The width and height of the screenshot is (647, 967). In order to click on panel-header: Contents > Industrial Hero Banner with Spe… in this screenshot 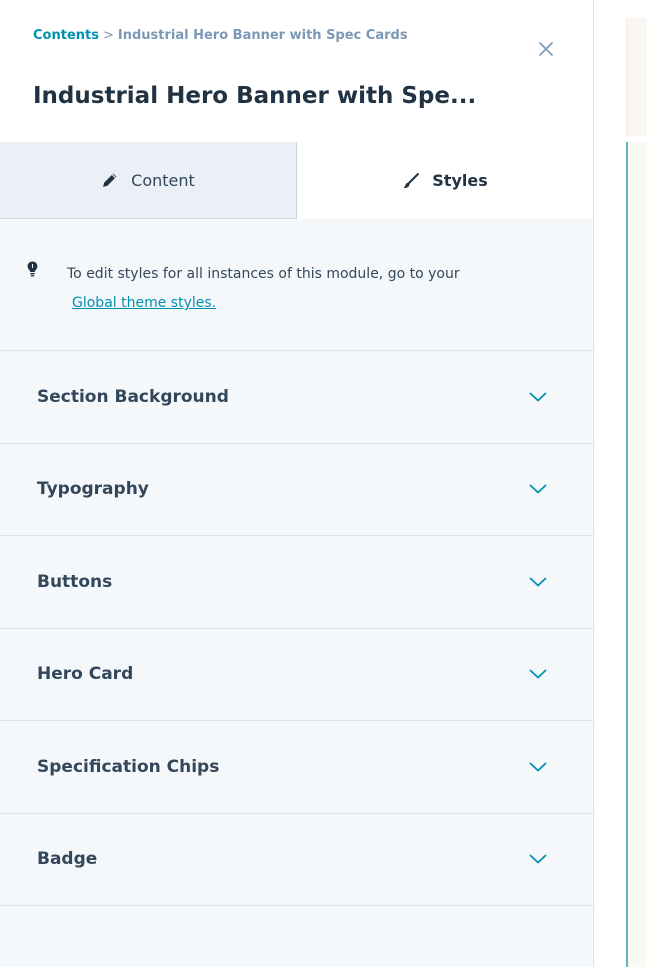, I will do `click(296, 71)`.